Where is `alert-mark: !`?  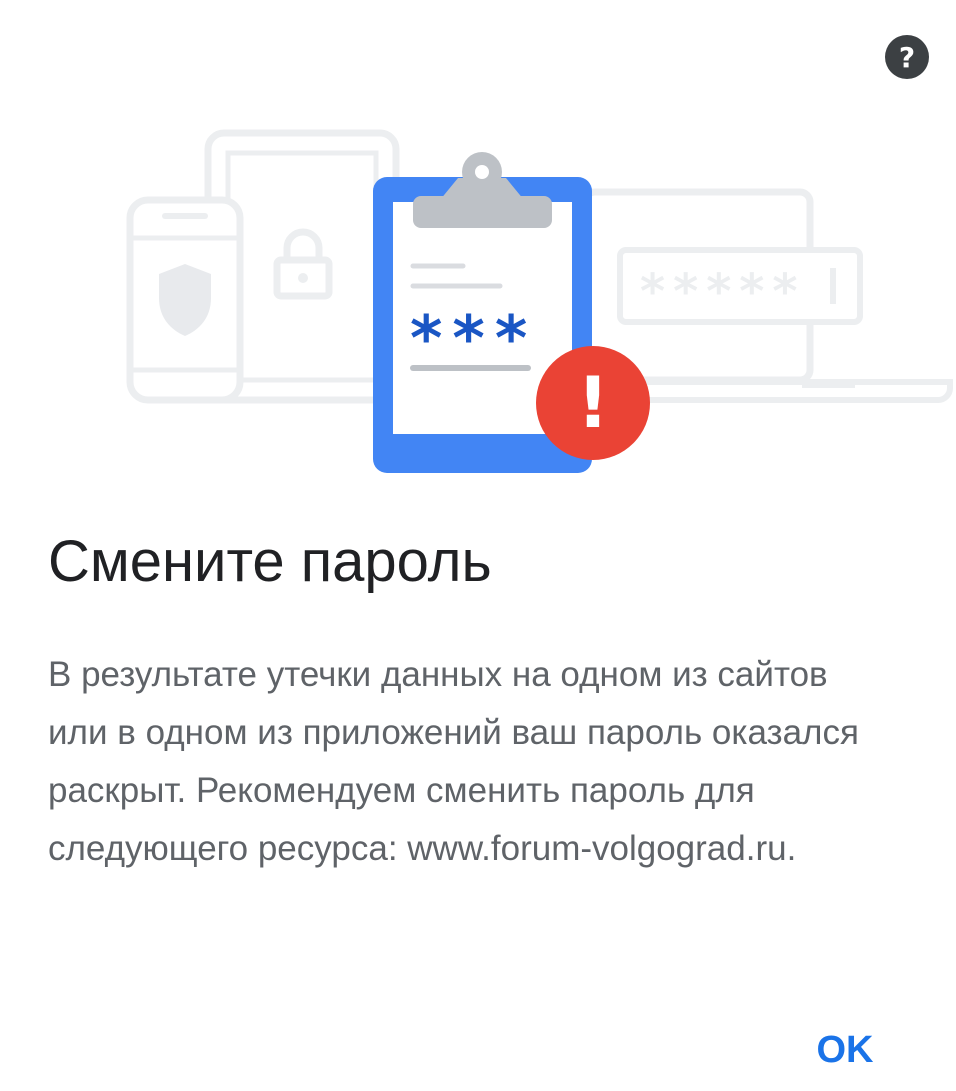 alert-mark: ! is located at coordinates (593, 403).